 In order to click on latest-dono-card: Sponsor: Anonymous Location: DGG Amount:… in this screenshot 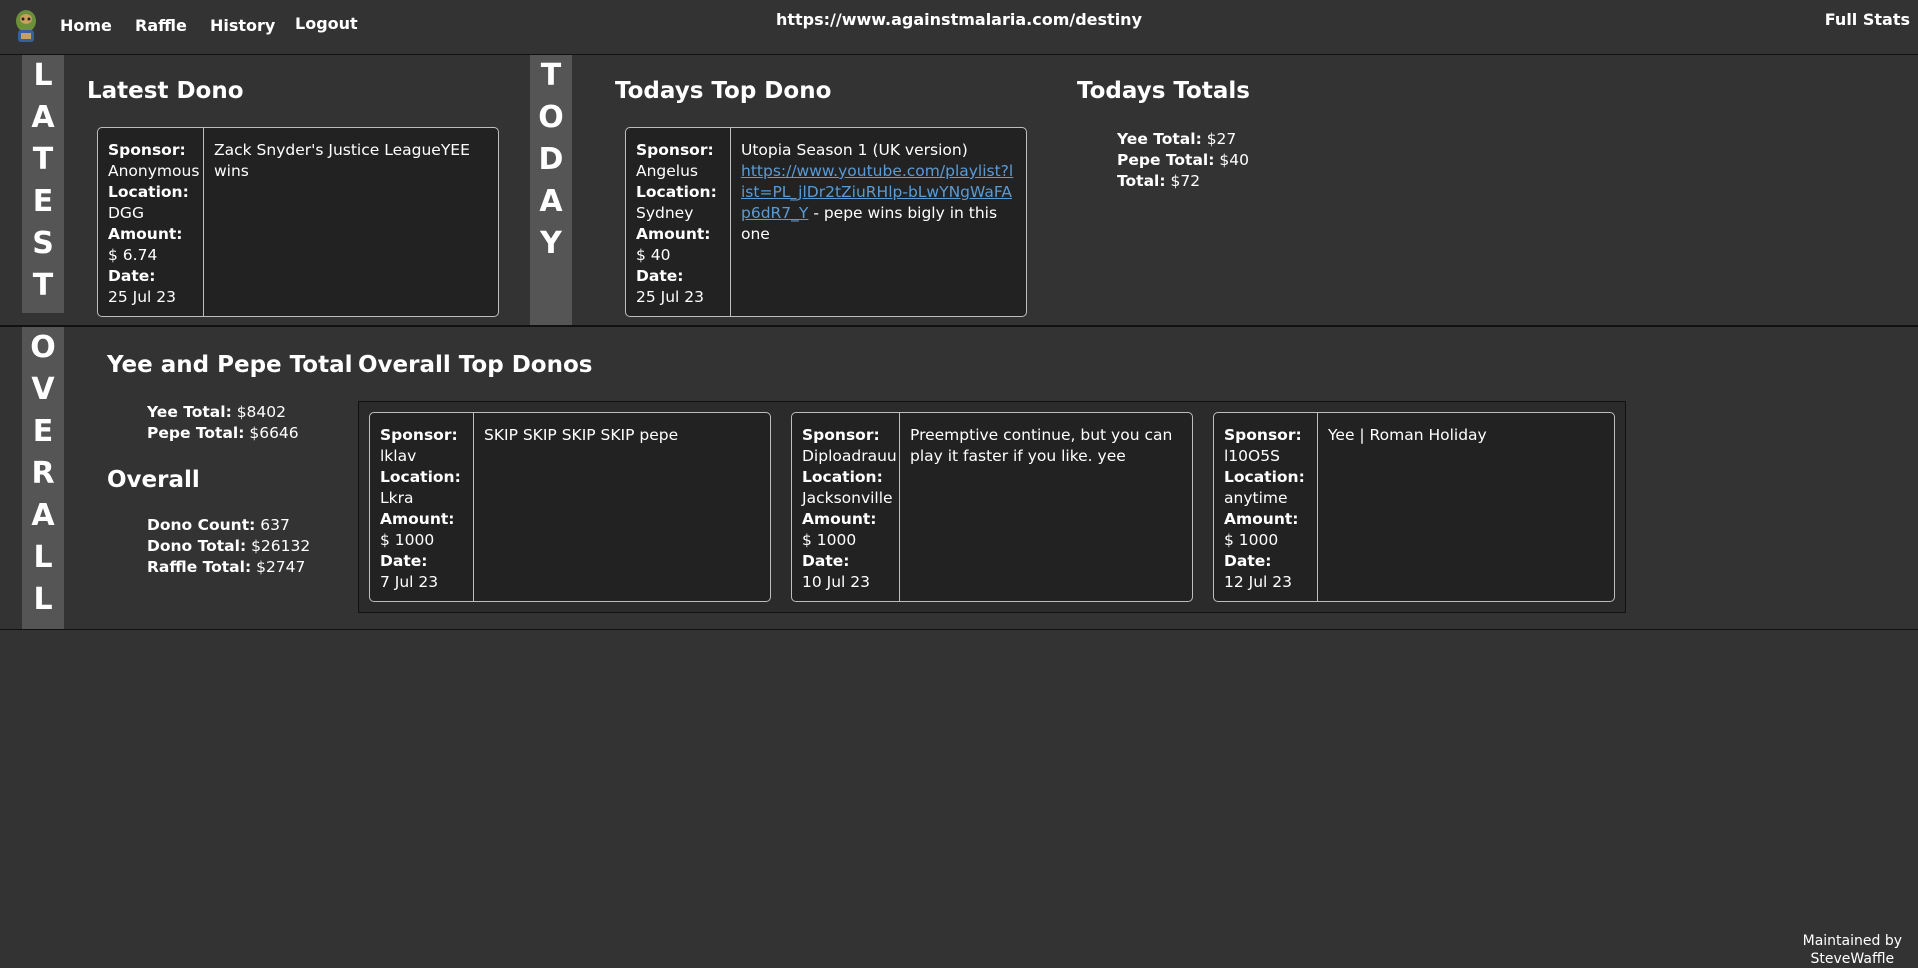, I will do `click(298, 222)`.